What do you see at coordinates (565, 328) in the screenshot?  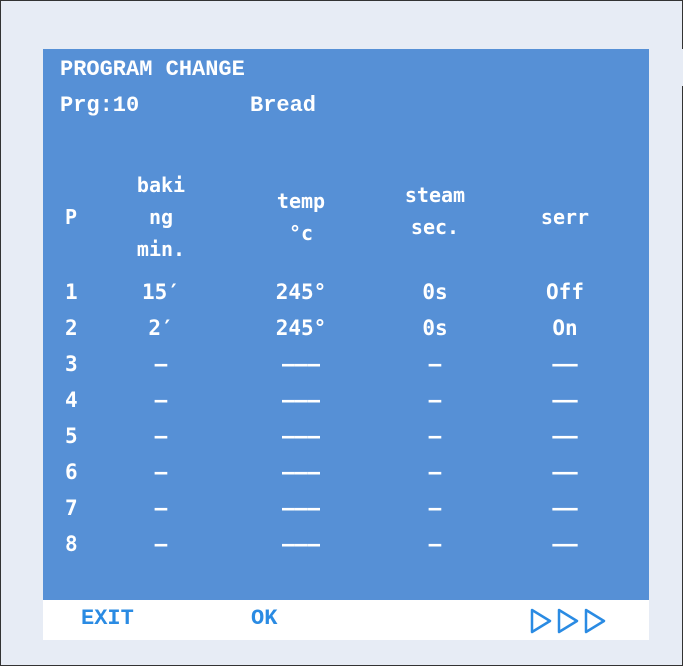 I see `table-cell-serr: On` at bounding box center [565, 328].